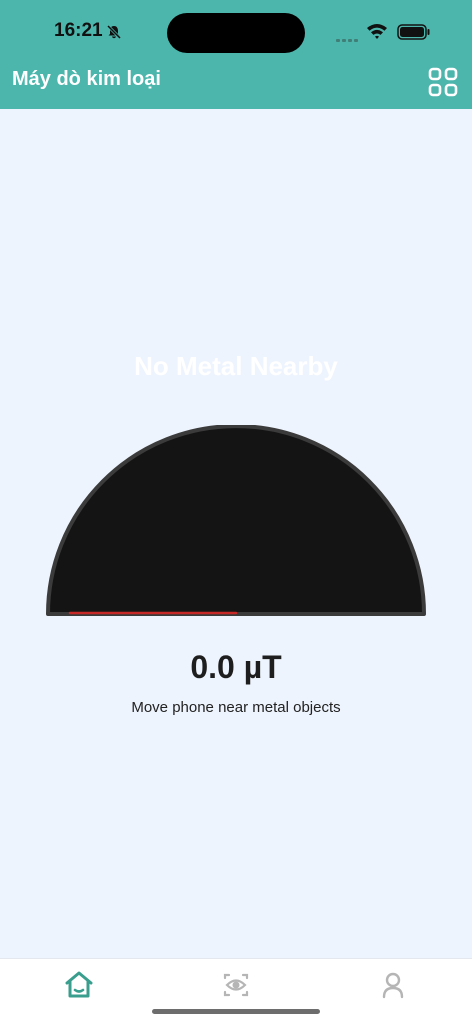 The height and width of the screenshot is (1025, 472). I want to click on battery-icon, so click(414, 34).